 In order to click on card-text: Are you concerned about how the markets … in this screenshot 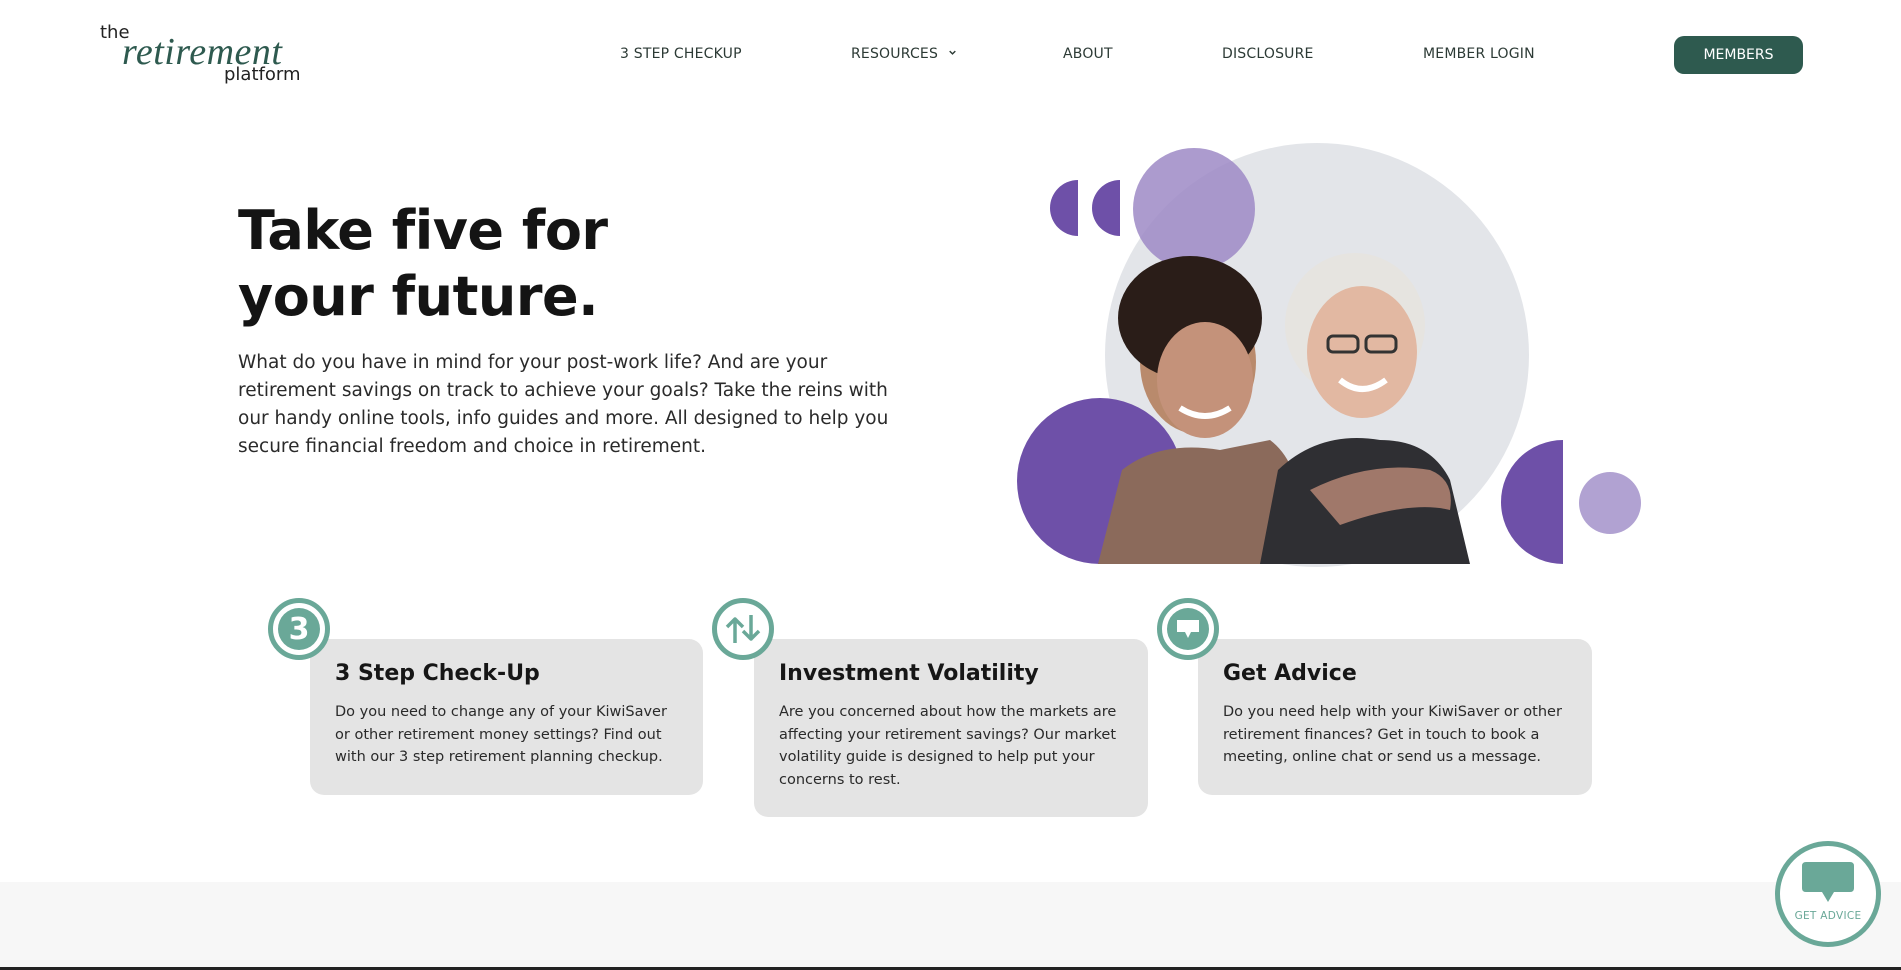, I will do `click(948, 746)`.